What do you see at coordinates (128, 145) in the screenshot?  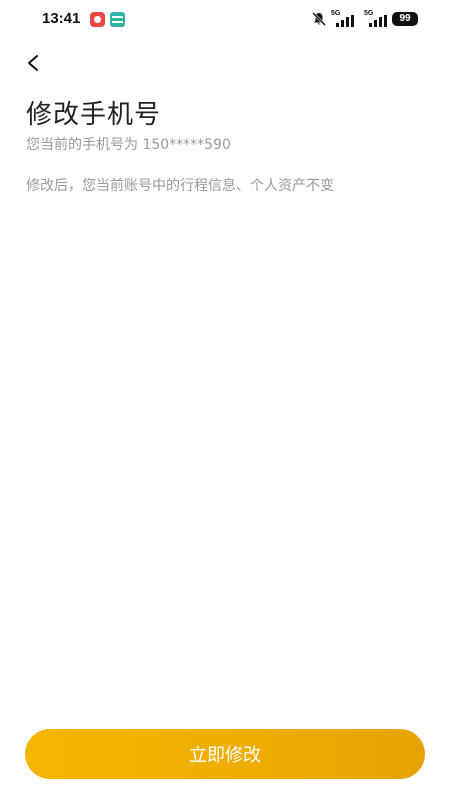 I see `current-phone-text: 您当前的手机号为 150*****590` at bounding box center [128, 145].